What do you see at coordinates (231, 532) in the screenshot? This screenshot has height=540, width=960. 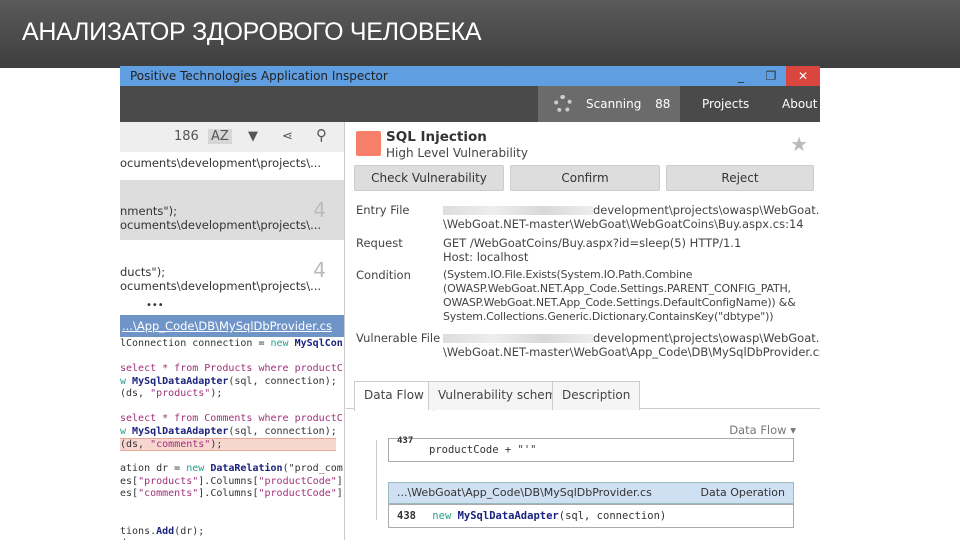 I see `code-line: tions.Add(dr);` at bounding box center [231, 532].